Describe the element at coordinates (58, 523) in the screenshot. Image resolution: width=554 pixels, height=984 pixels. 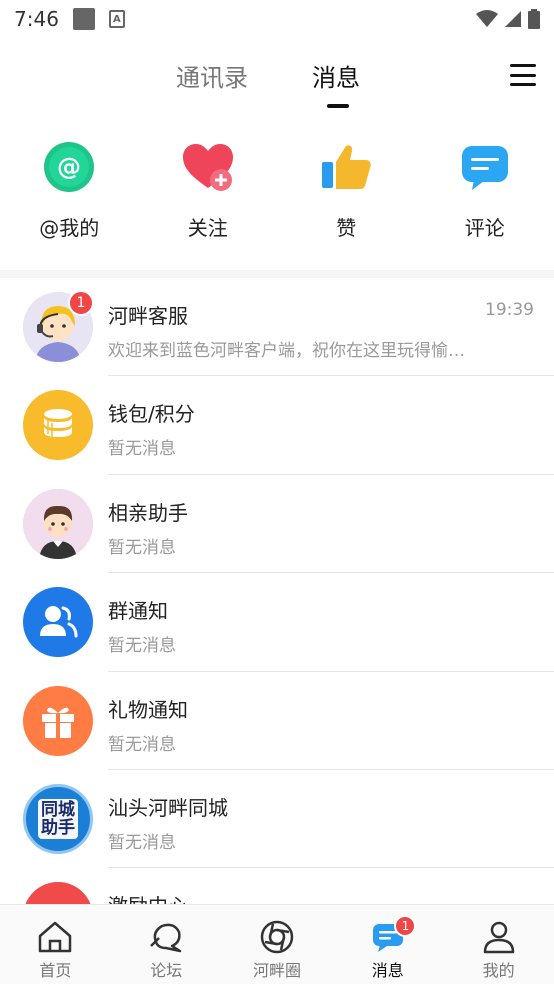
I see `dating-assistant-avatar` at that location.